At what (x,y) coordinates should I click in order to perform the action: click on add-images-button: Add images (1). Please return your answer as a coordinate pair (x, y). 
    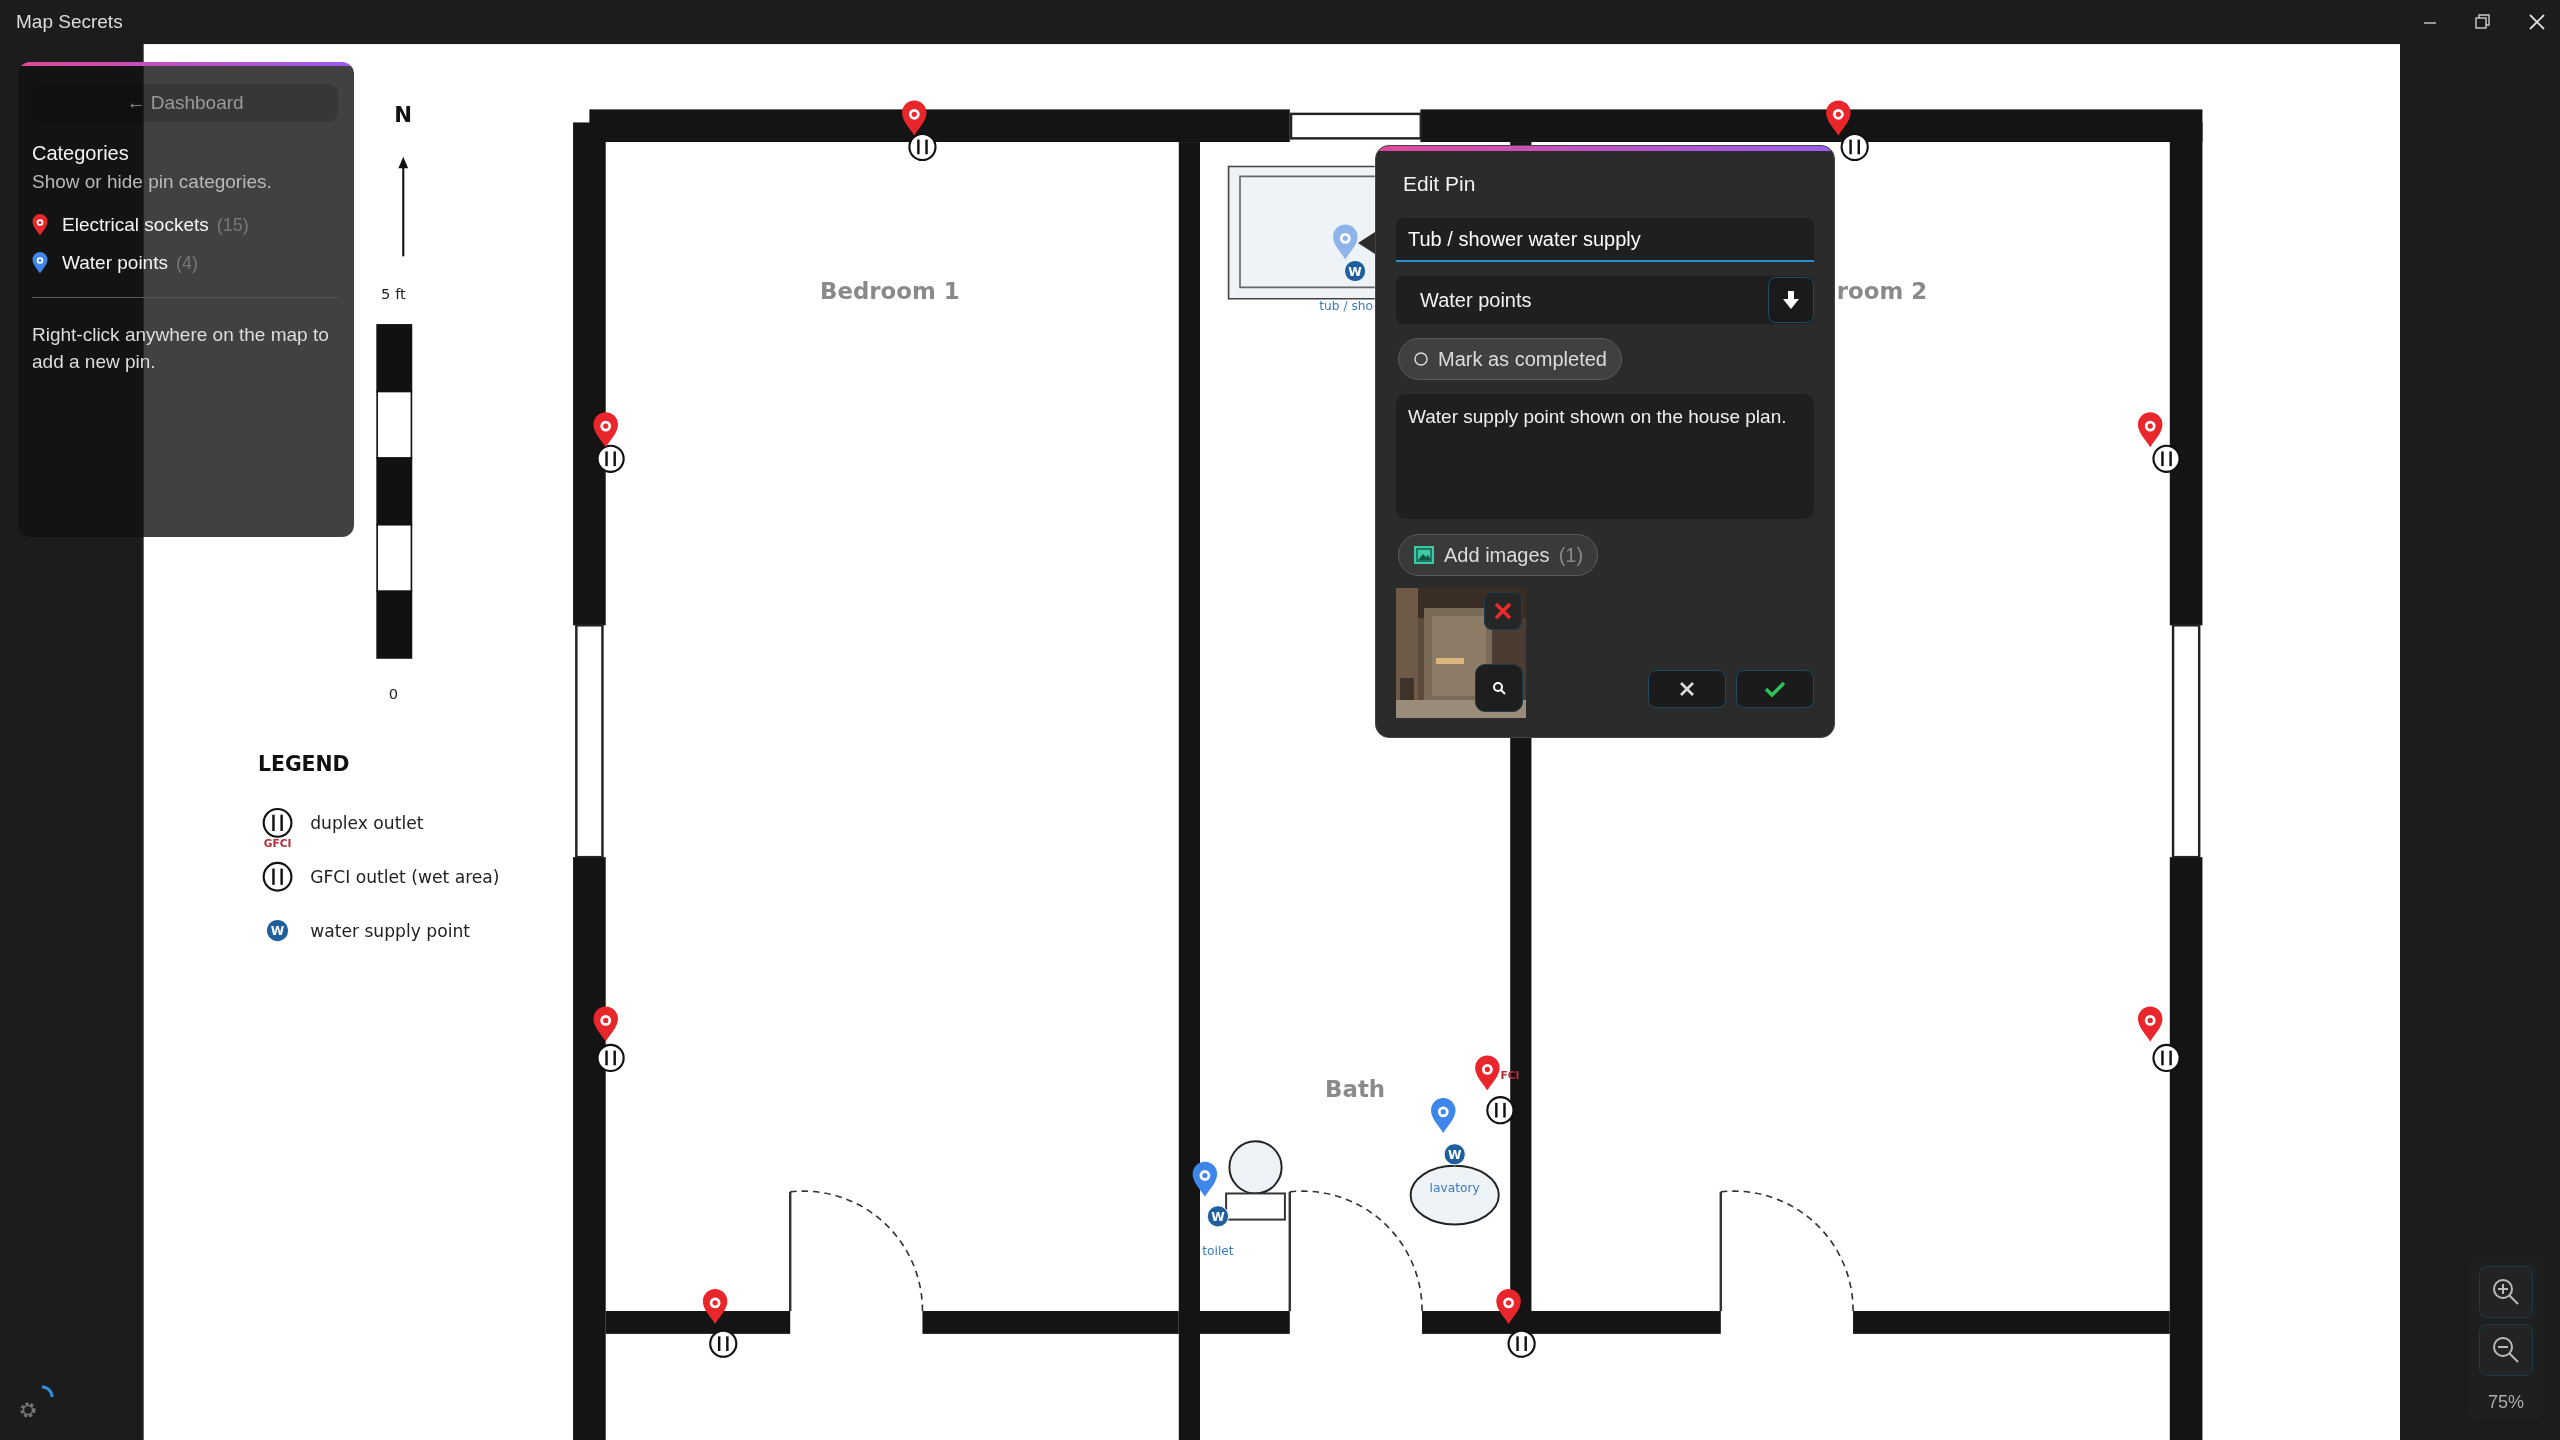
    Looking at the image, I should click on (1498, 555).